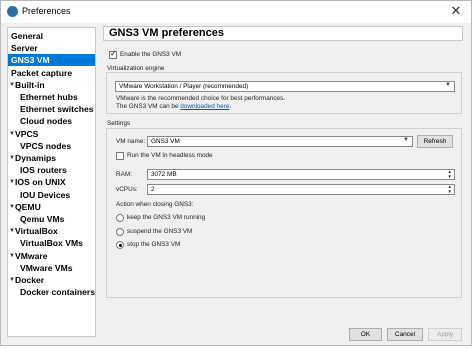  Describe the element at coordinates (153, 189) in the screenshot. I see `vcpus-value: 2` at that location.